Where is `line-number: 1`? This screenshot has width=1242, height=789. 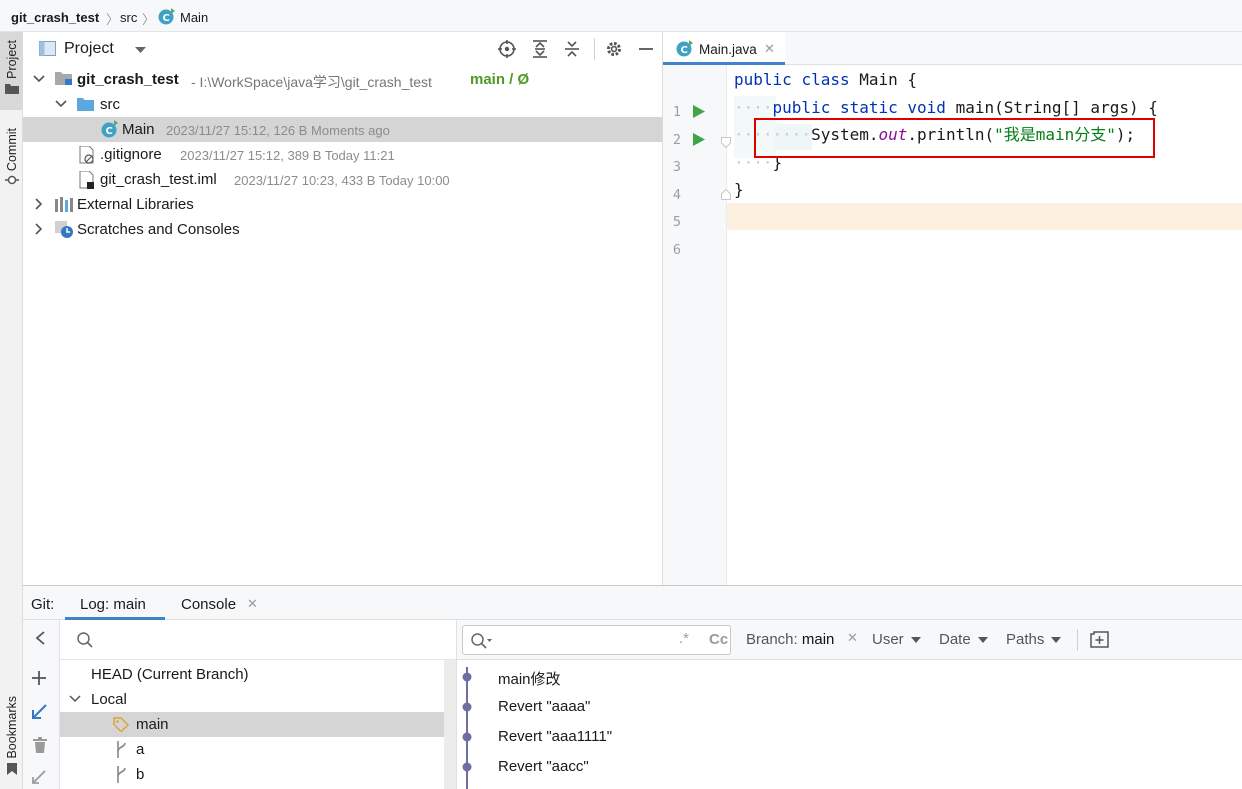
line-number: 1 is located at coordinates (676, 112).